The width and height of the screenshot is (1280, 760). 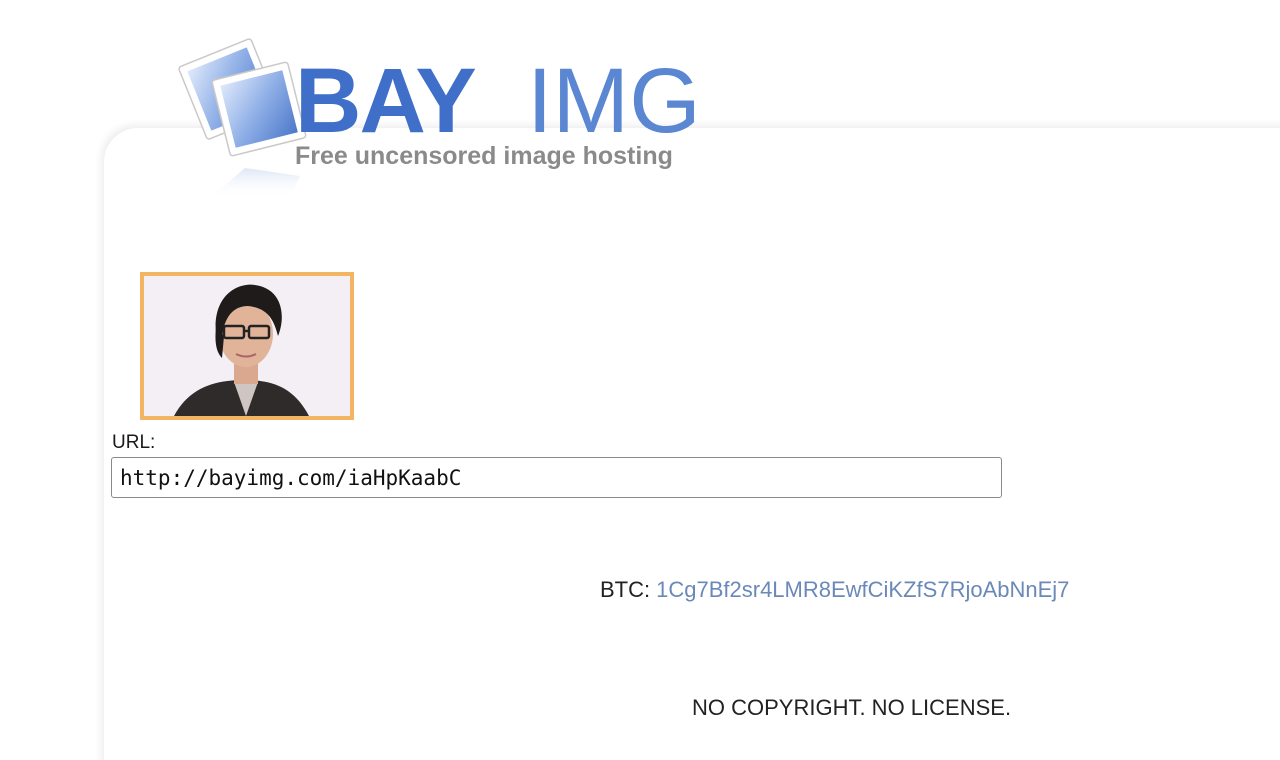 What do you see at coordinates (385, 101) in the screenshot?
I see `logo-brand-bold: BAY` at bounding box center [385, 101].